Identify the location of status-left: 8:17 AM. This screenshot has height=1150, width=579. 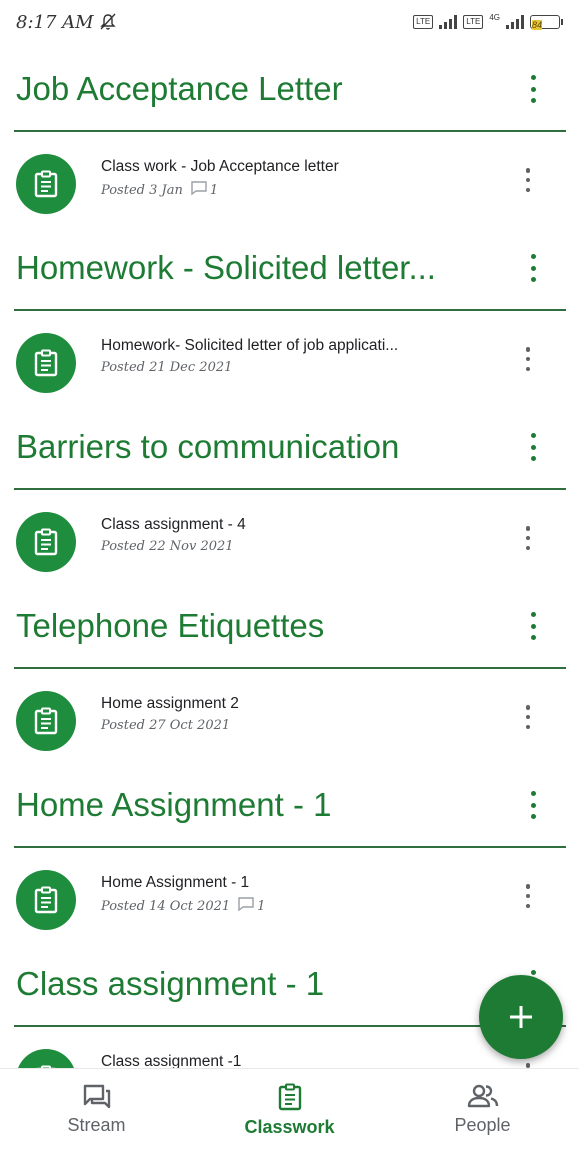
(66, 22).